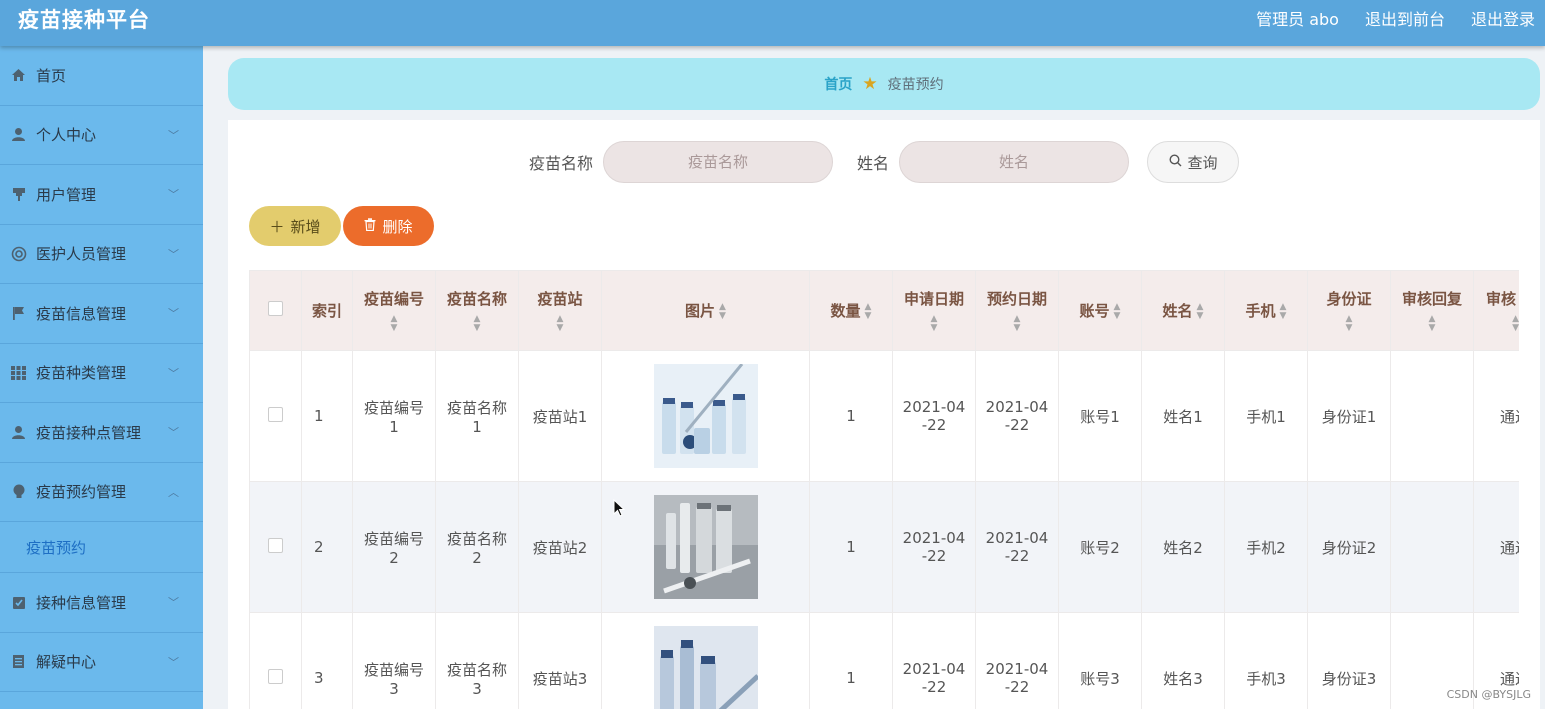  Describe the element at coordinates (81, 602) in the screenshot. I see `sidebar-item-label: 接种信息管理` at that location.